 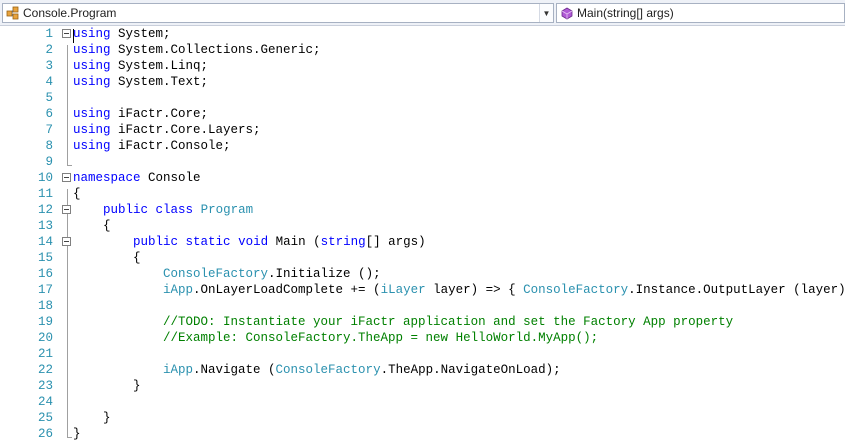 What do you see at coordinates (422, 210) in the screenshot?
I see `code-line: 12 public class Program` at bounding box center [422, 210].